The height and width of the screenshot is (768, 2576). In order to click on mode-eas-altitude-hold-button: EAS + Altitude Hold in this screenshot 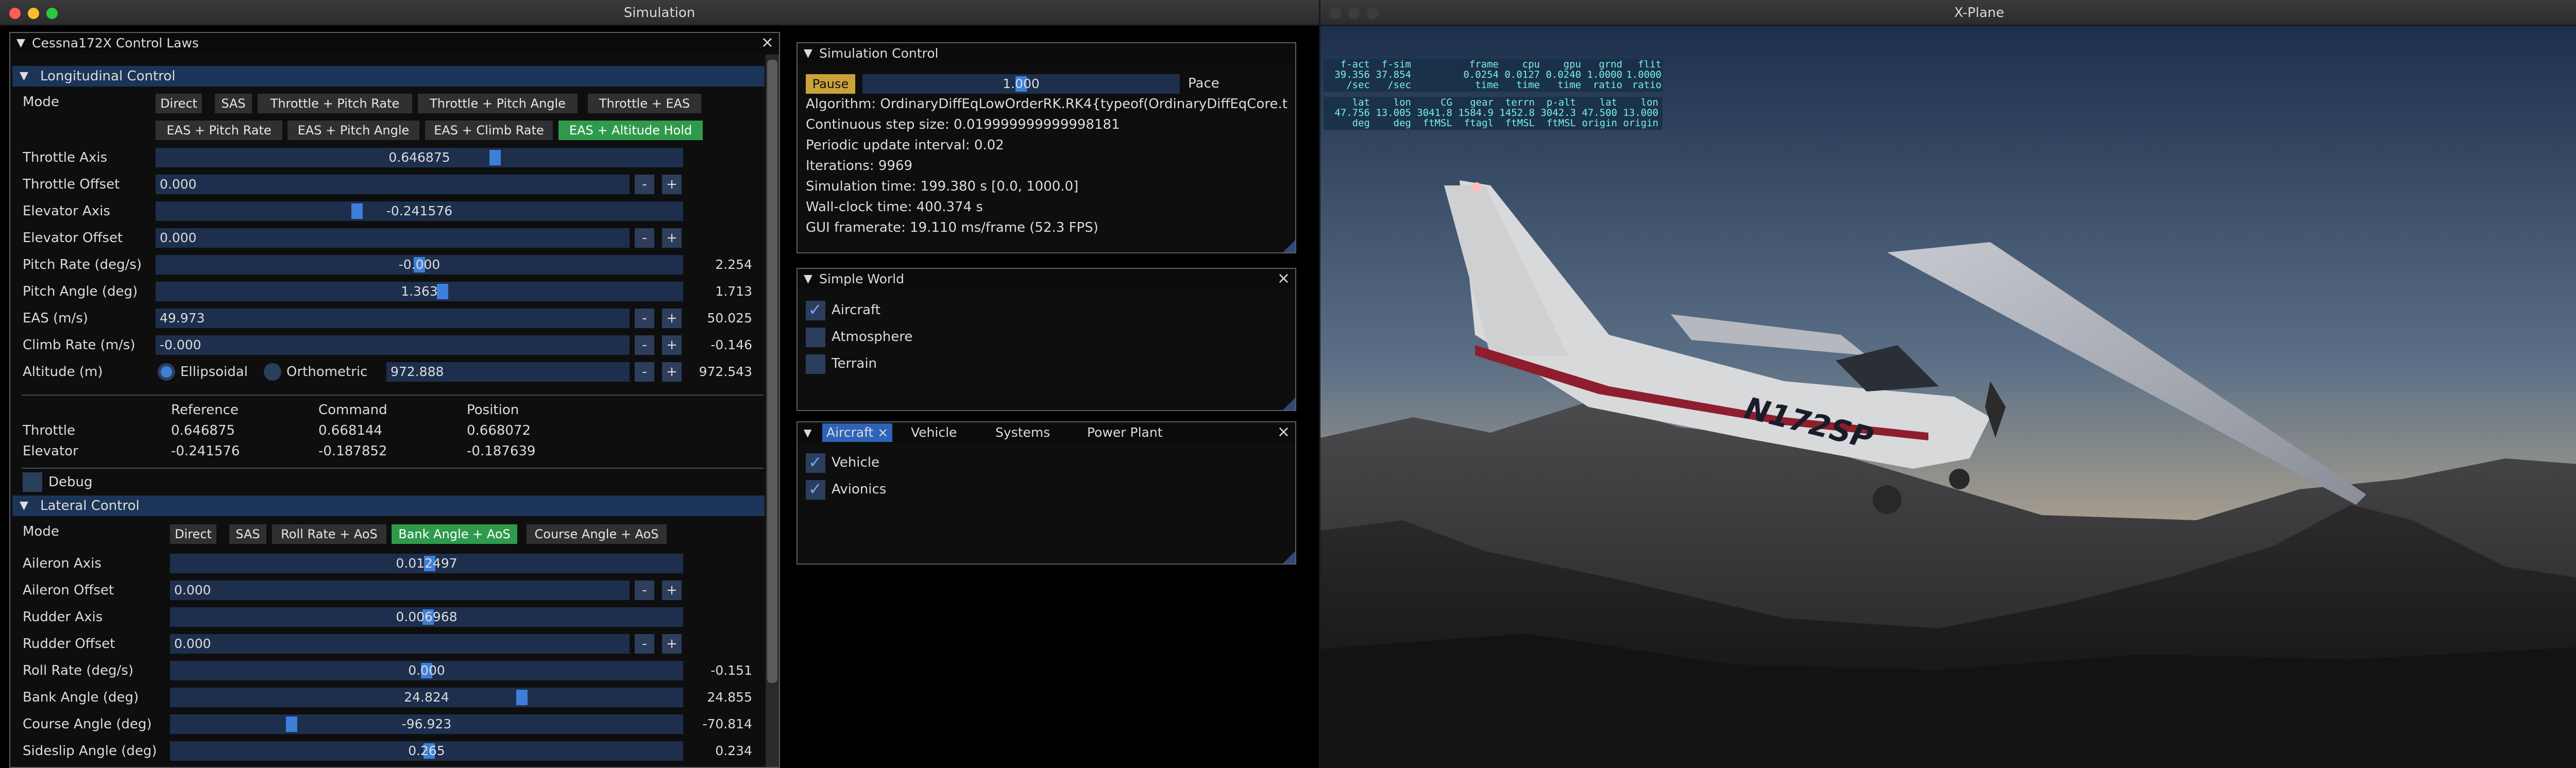, I will do `click(630, 130)`.